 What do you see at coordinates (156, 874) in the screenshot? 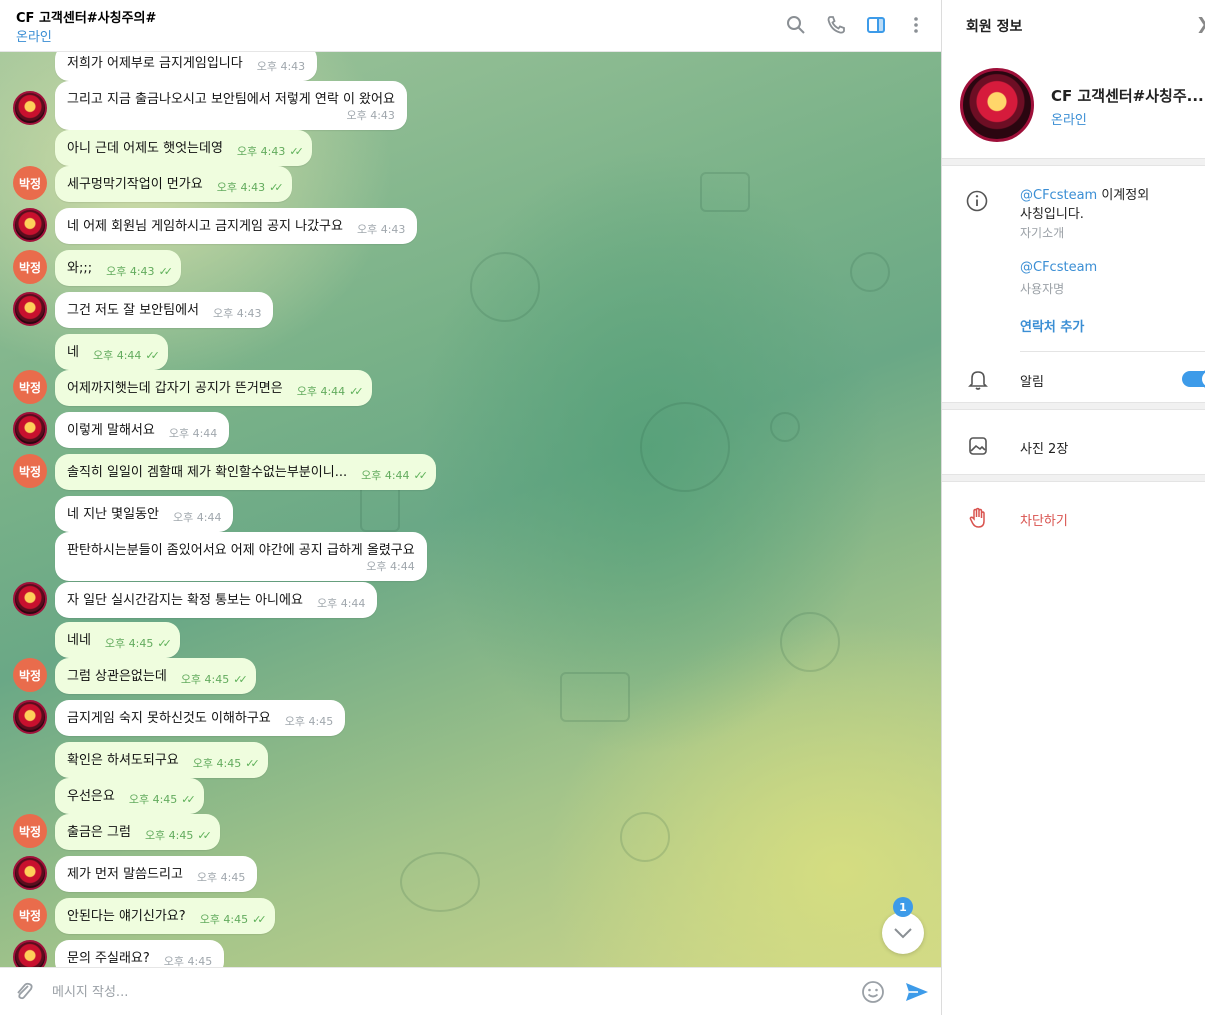
I see `incoming-message: 제가 먼저 말씀드리고 오후 4:45` at bounding box center [156, 874].